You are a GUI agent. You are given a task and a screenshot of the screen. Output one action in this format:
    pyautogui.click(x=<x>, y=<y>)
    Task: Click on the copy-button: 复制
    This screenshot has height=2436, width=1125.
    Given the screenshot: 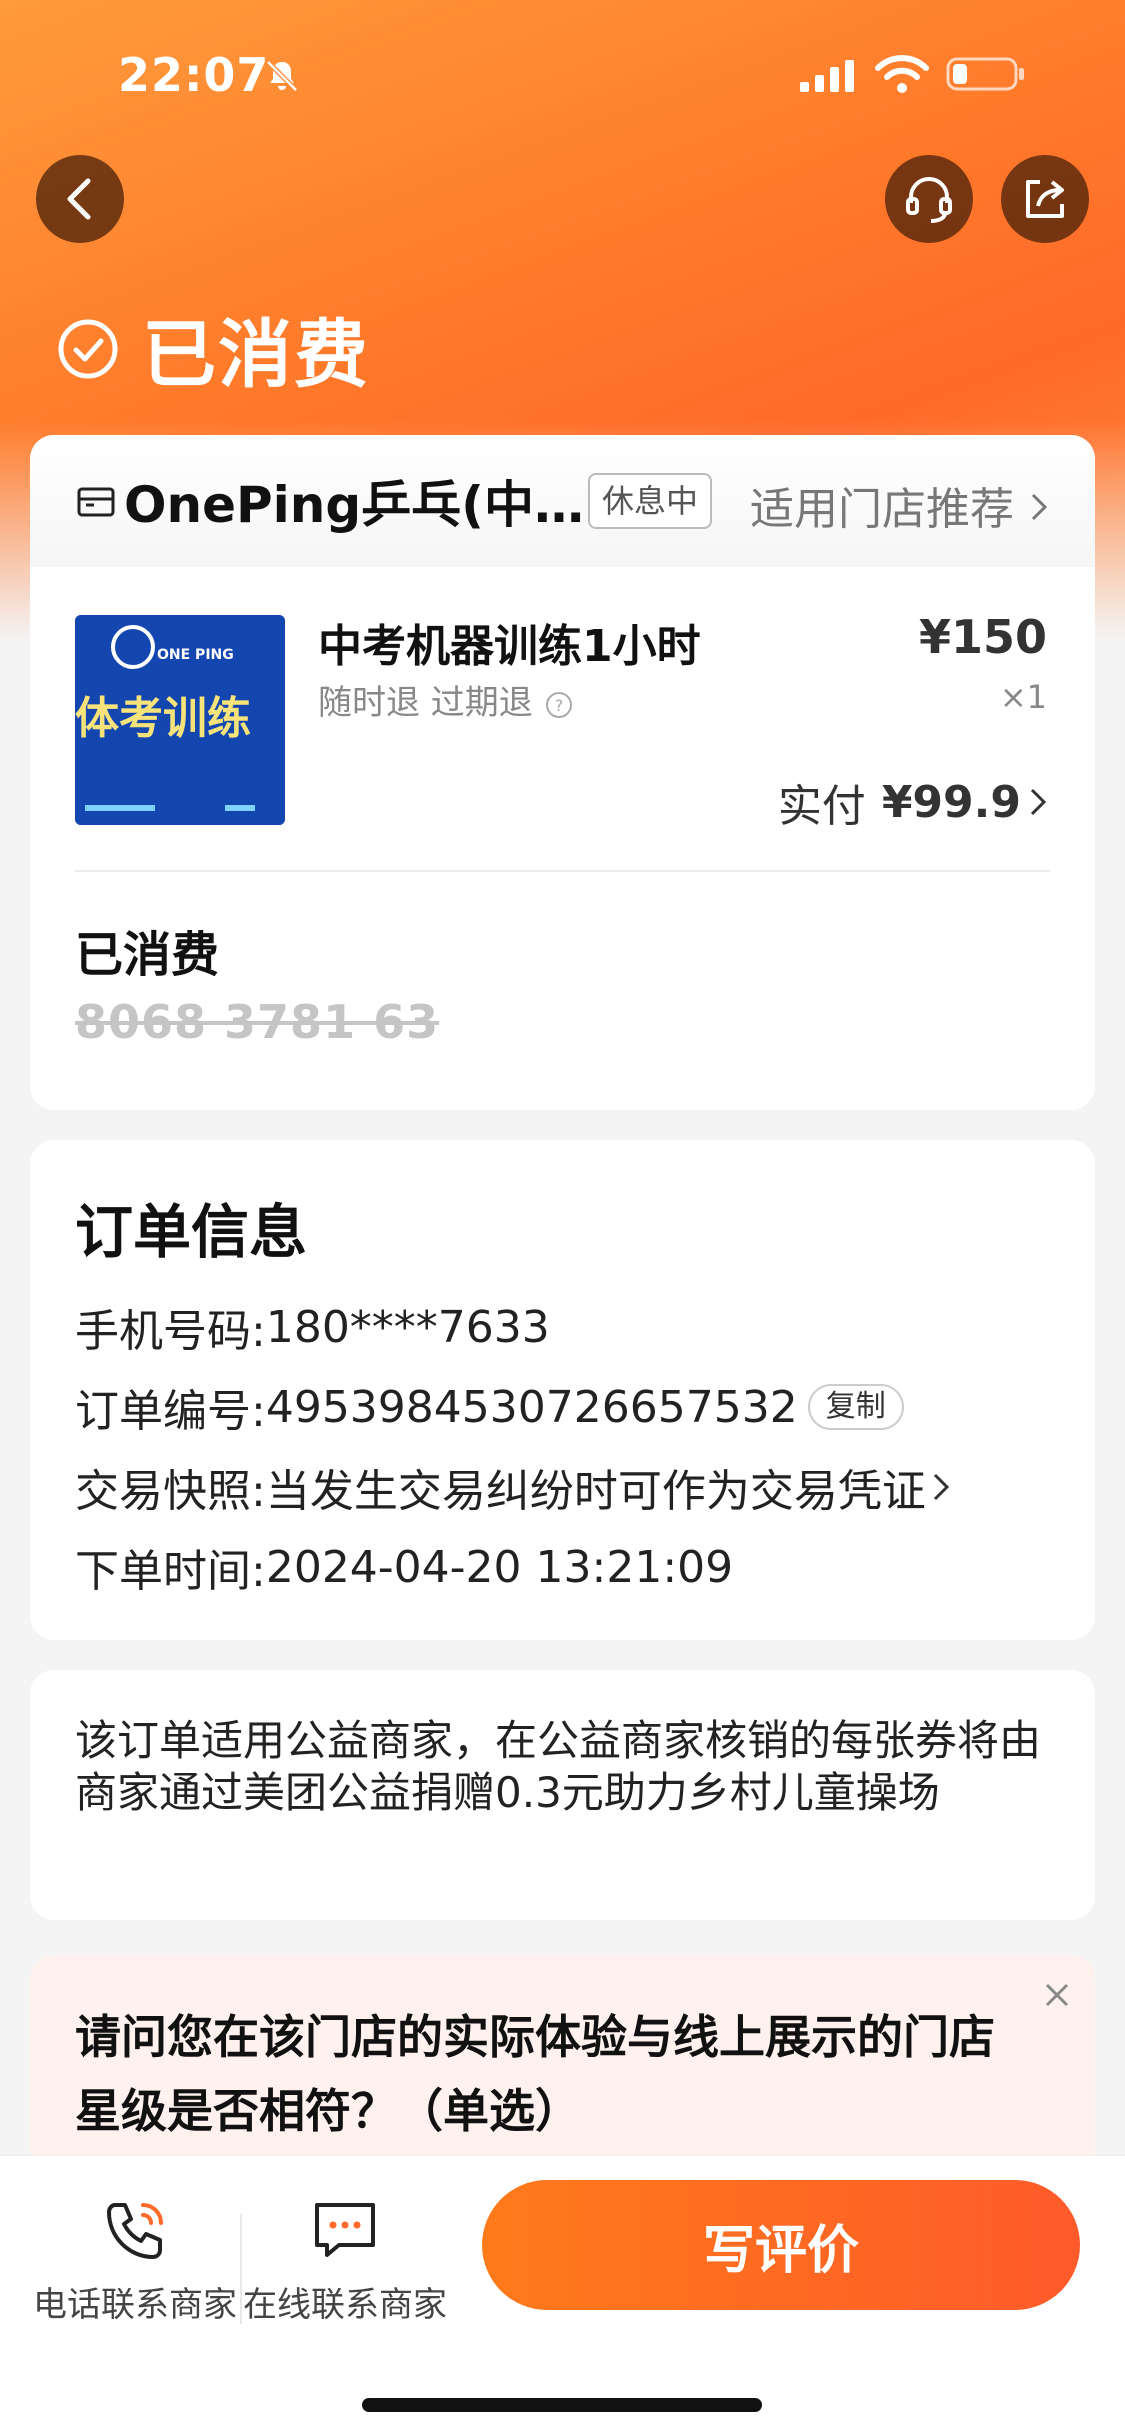 What is the action you would take?
    pyautogui.click(x=855, y=1407)
    